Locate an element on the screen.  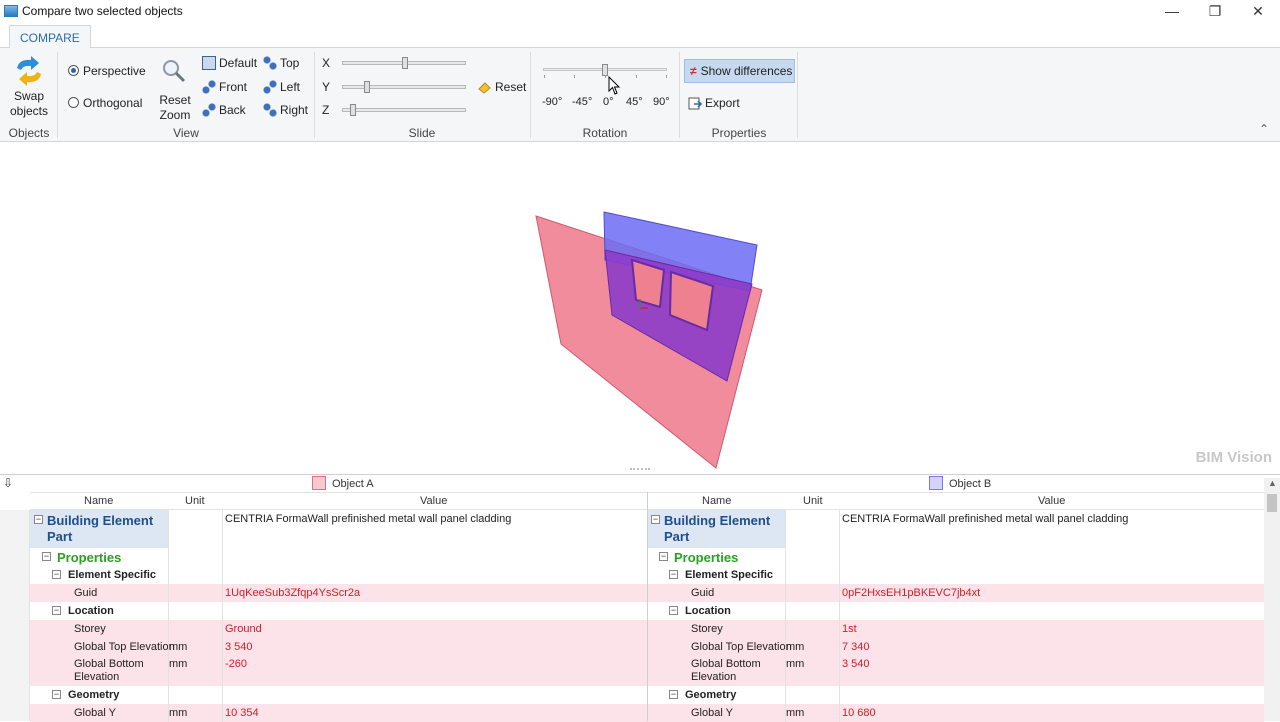
table-scrollbar: ▲ is located at coordinates (1272, 599).